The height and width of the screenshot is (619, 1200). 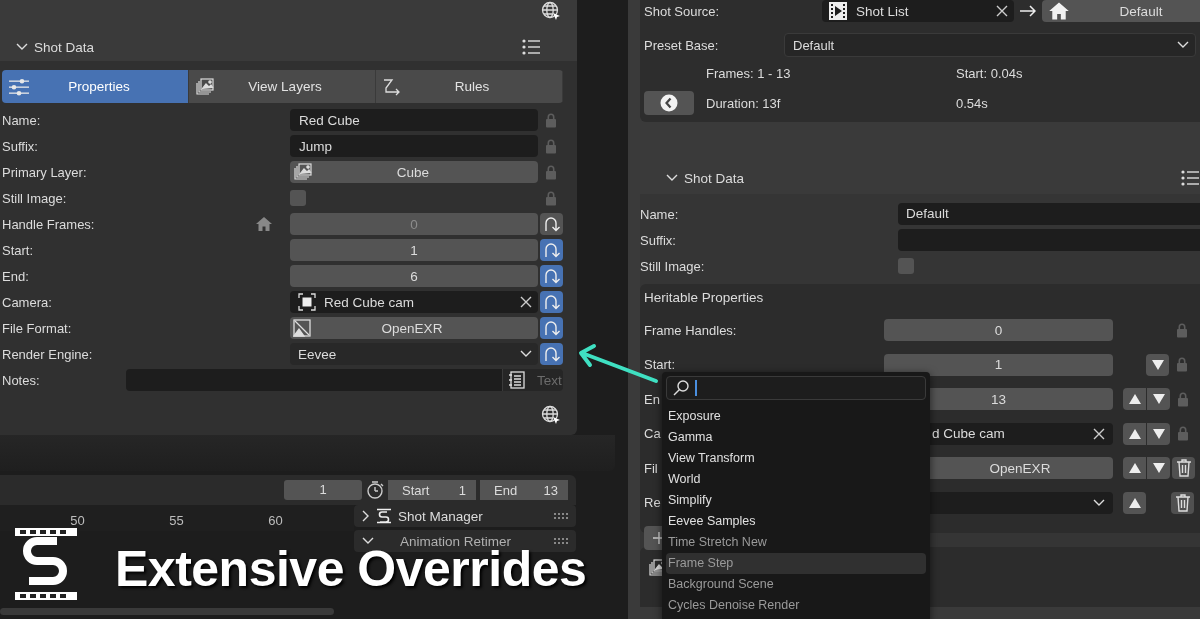 What do you see at coordinates (524, 490) in the screenshot?
I see `end-frame-field: End 13` at bounding box center [524, 490].